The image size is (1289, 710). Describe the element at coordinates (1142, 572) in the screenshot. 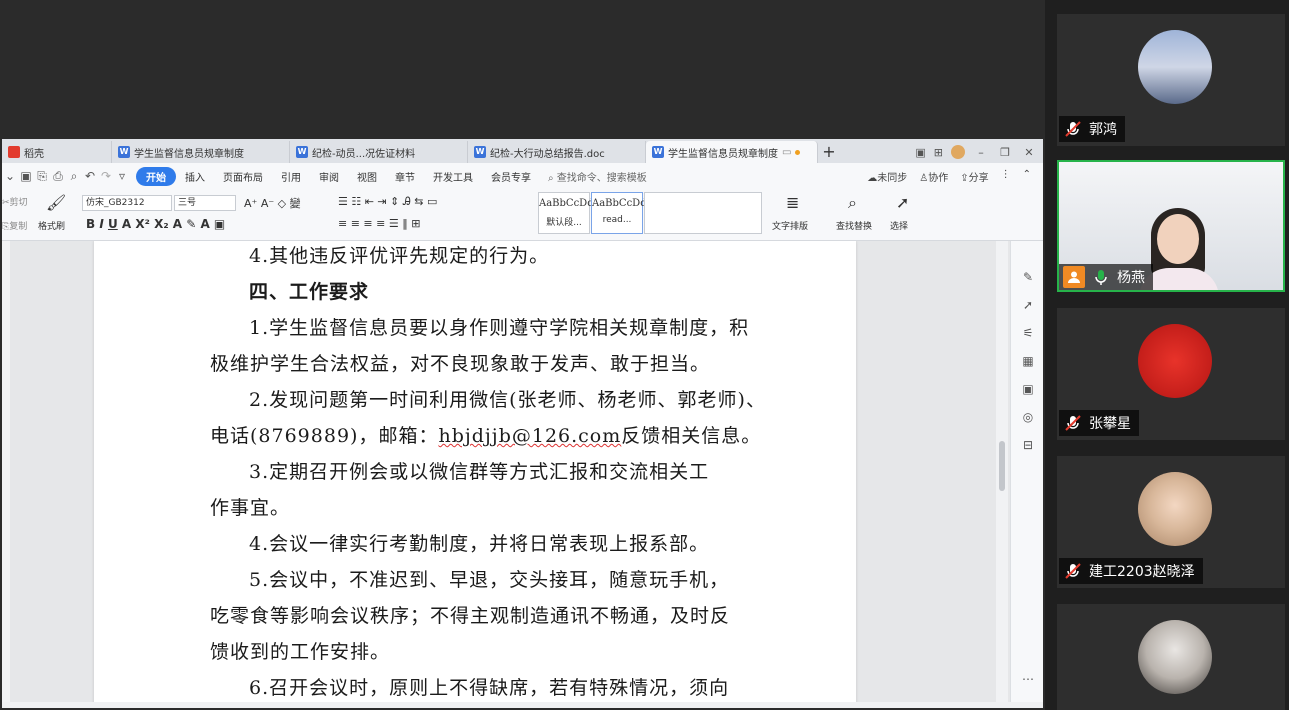

I see `participant-name: 建工2203赵晓泽` at that location.